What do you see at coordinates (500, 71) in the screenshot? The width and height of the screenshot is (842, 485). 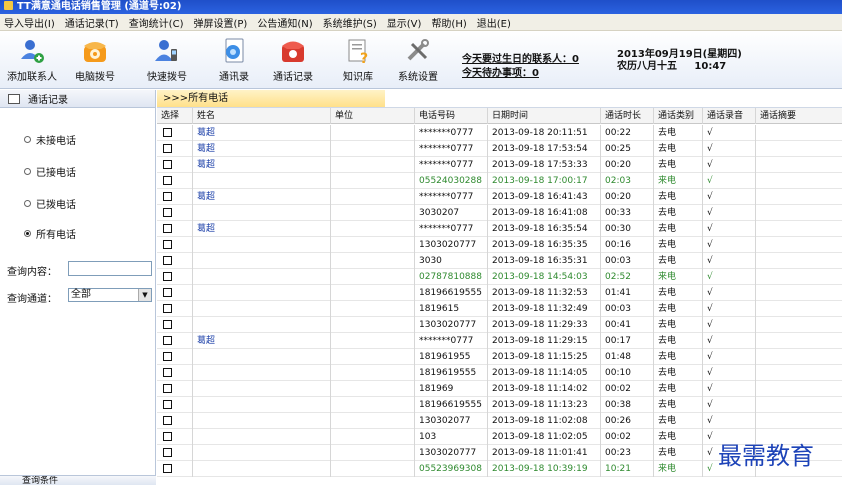 I see `todo-reminder-link: 今天待办事项：0` at bounding box center [500, 71].